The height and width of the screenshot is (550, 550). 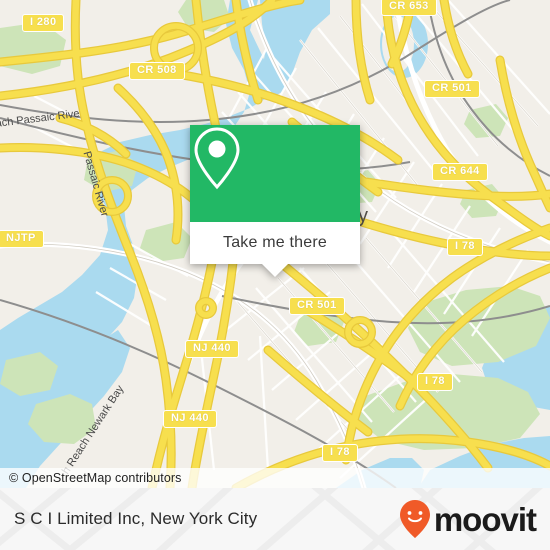 I want to click on popup-action-bar: Take me there, so click(x=275, y=249).